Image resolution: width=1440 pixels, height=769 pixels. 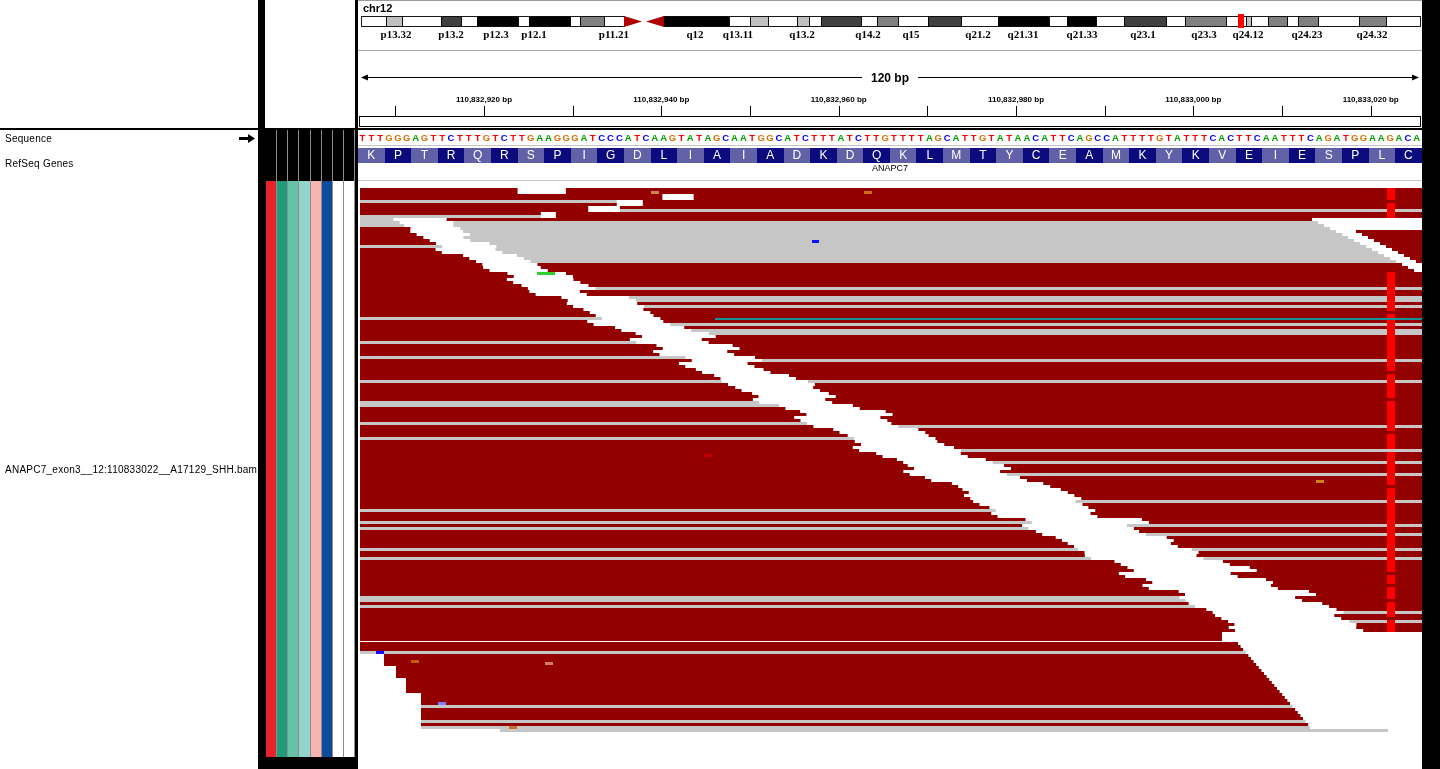 What do you see at coordinates (614, 34) in the screenshot?
I see `cytoband-label: p11.21` at bounding box center [614, 34].